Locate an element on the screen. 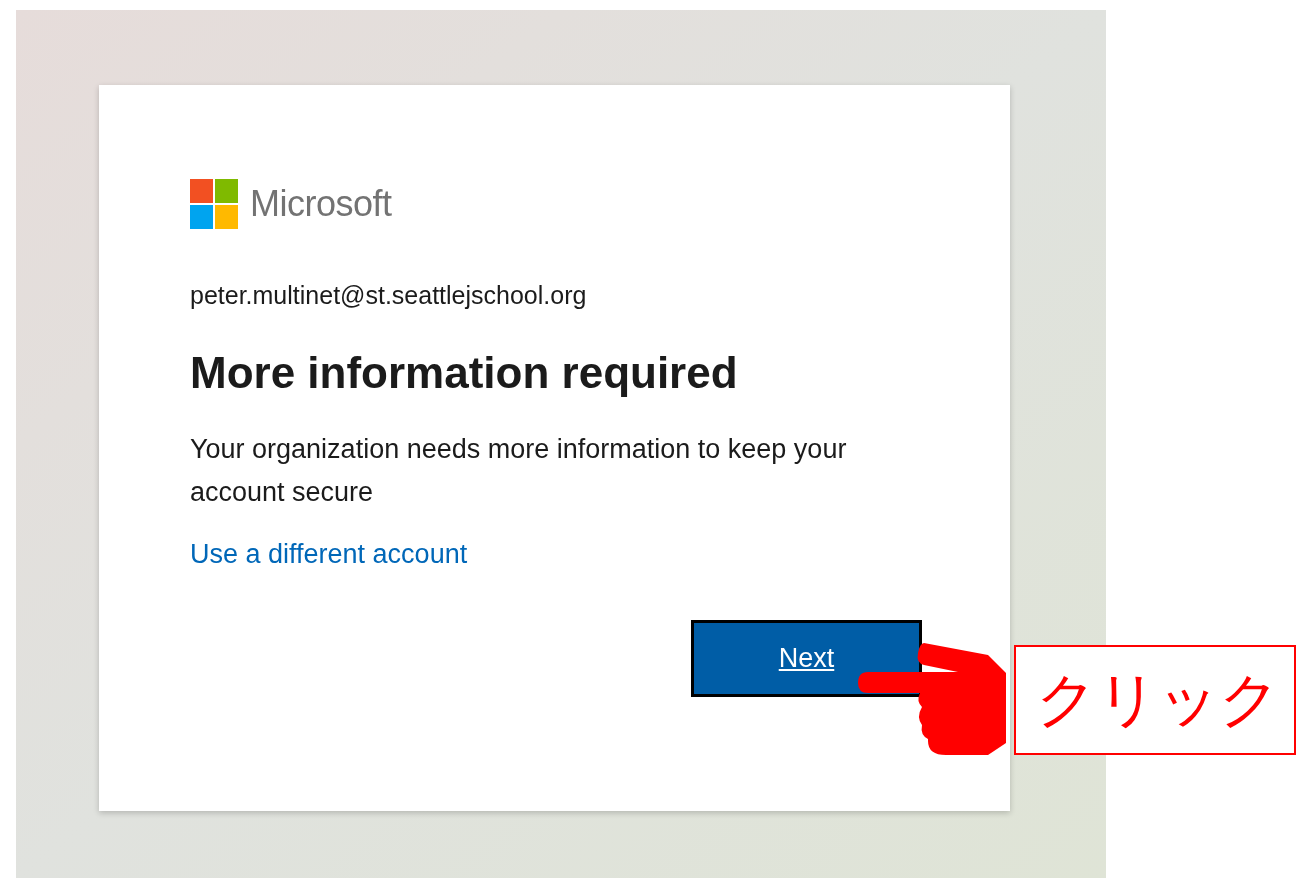 The width and height of the screenshot is (1296, 878). page-heading: More information required is located at coordinates (464, 372).